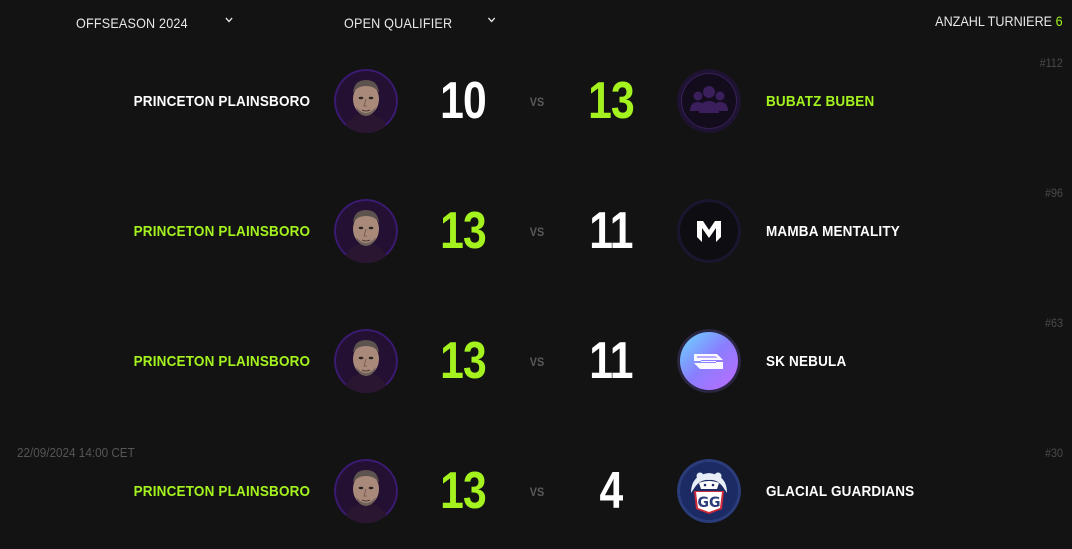 The height and width of the screenshot is (549, 1072). What do you see at coordinates (1053, 453) in the screenshot?
I see `match-id: #30` at bounding box center [1053, 453].